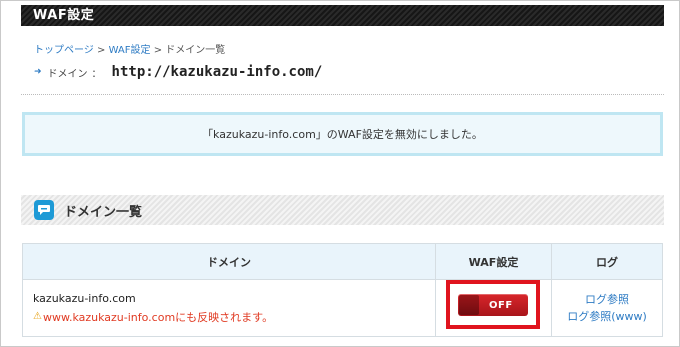  I want to click on domain-name: kazukazu-info.com, so click(84, 298).